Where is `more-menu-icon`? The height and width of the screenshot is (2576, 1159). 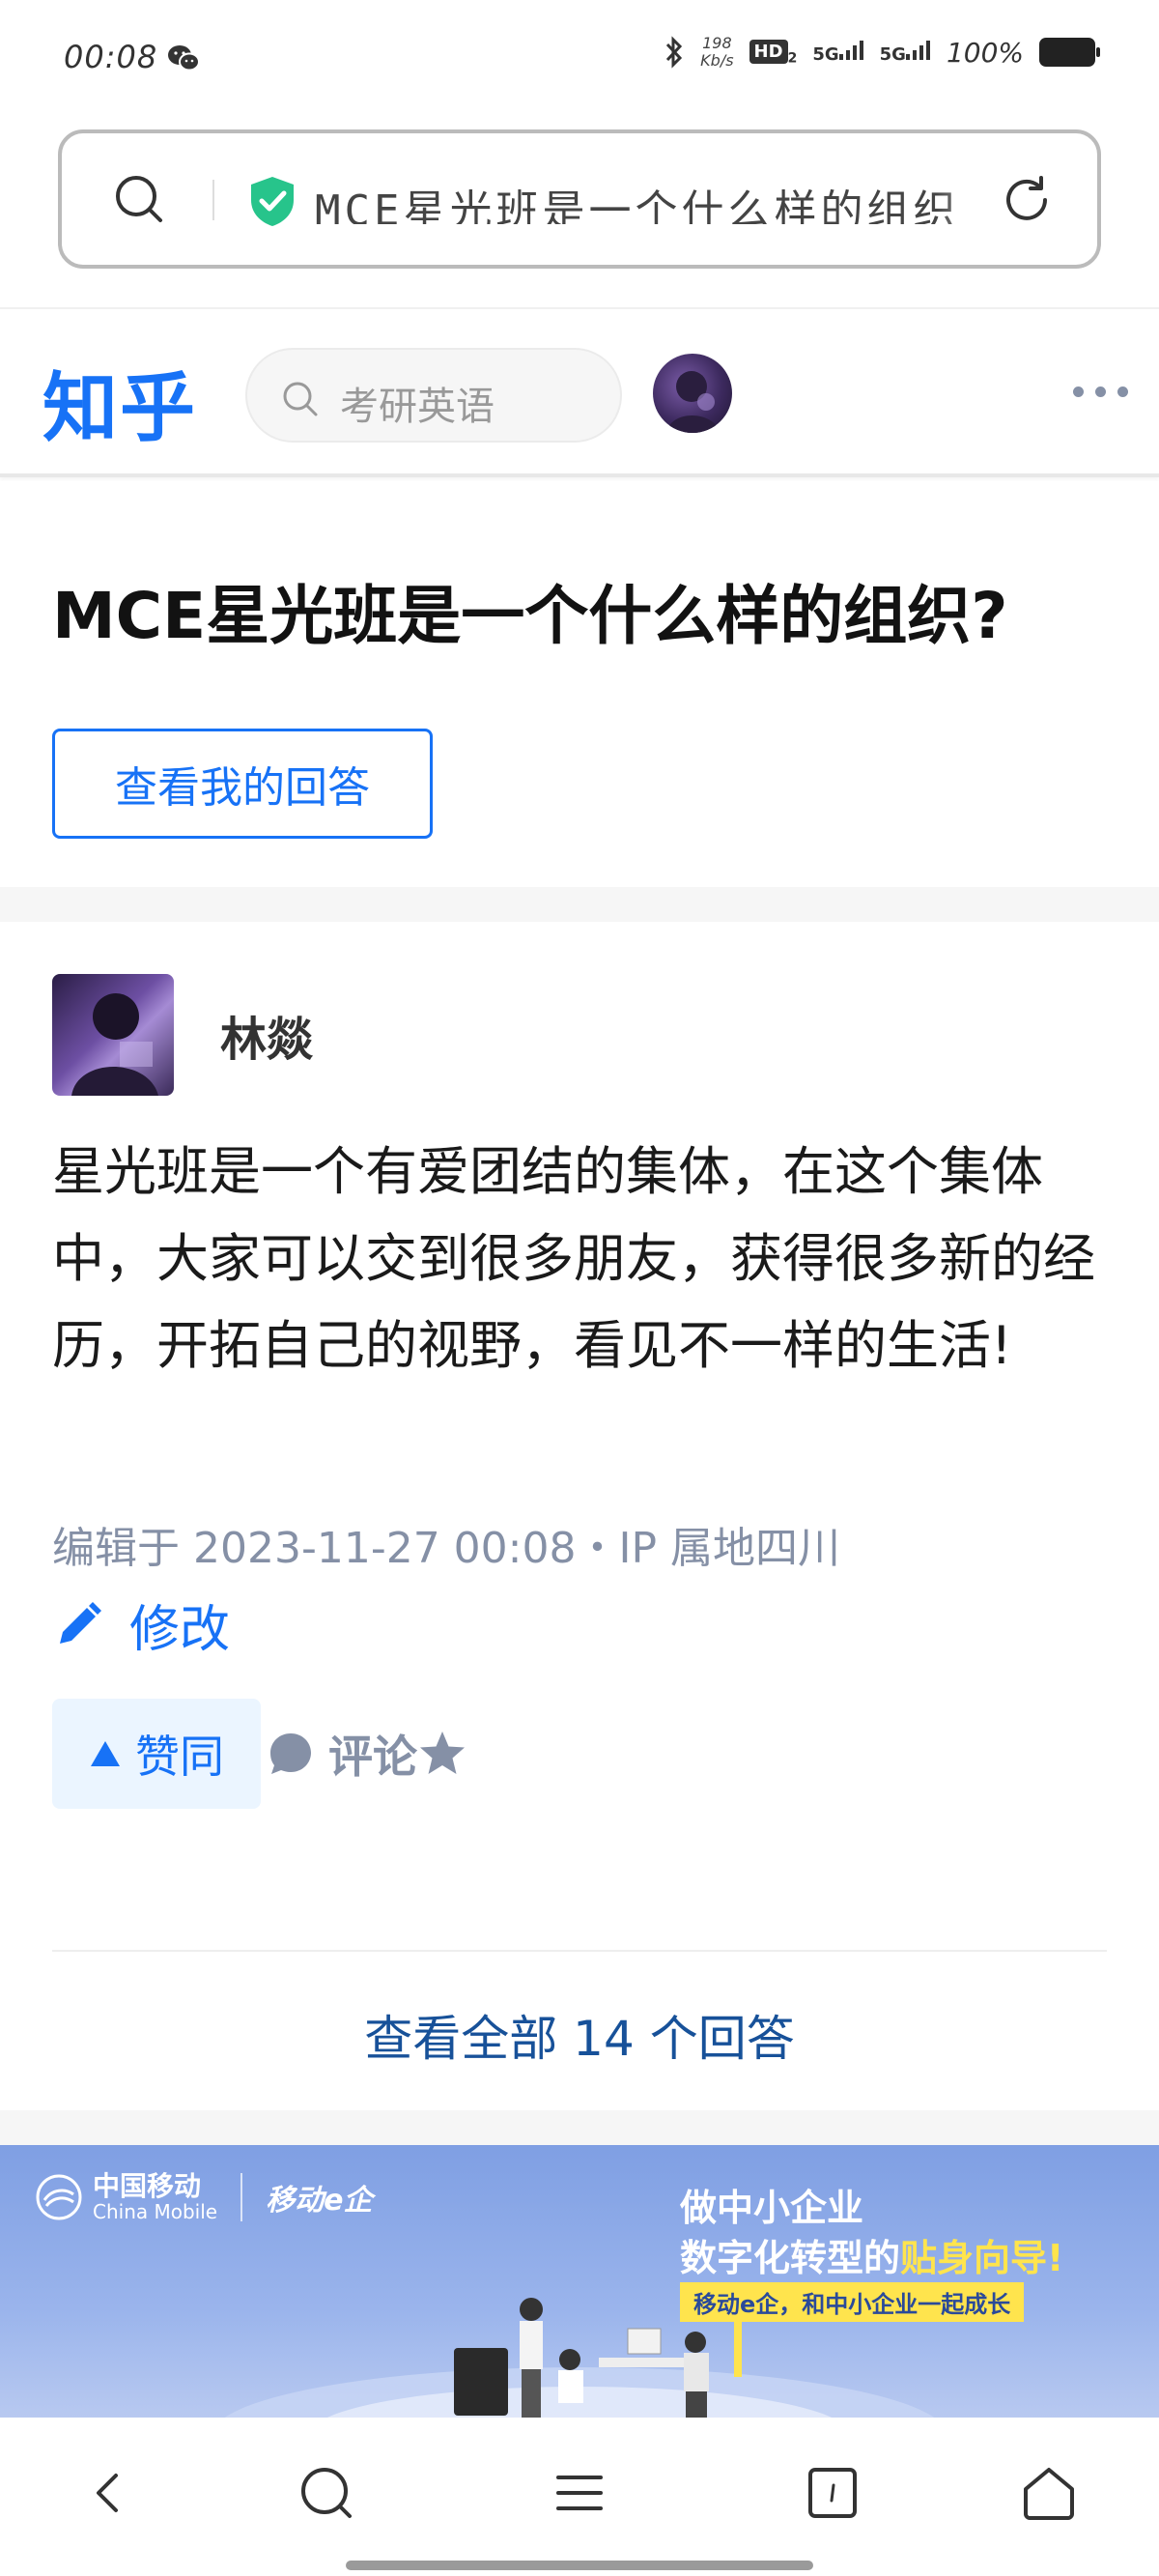
more-menu-icon is located at coordinates (1100, 392).